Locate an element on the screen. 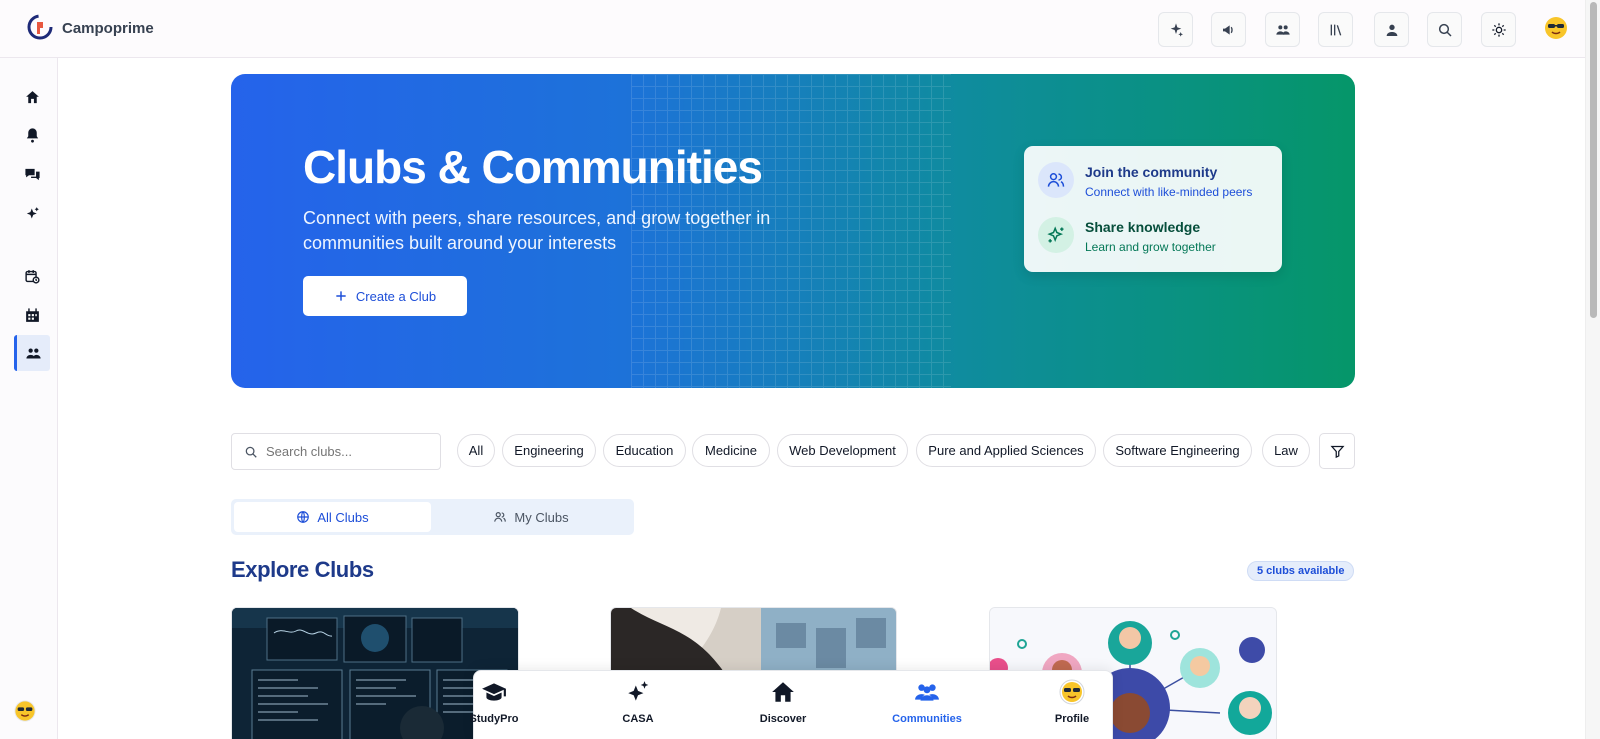 Image resolution: width=1600 pixels, height=739 pixels. sparkle-outline-icon is located at coordinates (1055, 234).